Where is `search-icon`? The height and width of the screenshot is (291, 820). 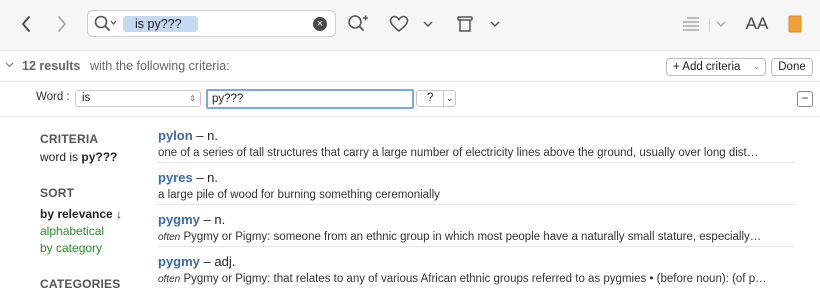
search-icon is located at coordinates (106, 25).